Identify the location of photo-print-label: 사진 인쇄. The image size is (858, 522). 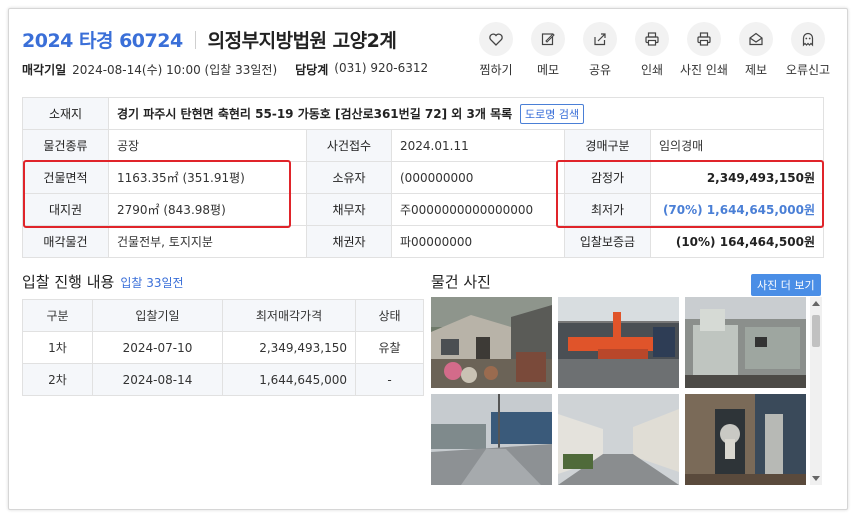
(704, 70).